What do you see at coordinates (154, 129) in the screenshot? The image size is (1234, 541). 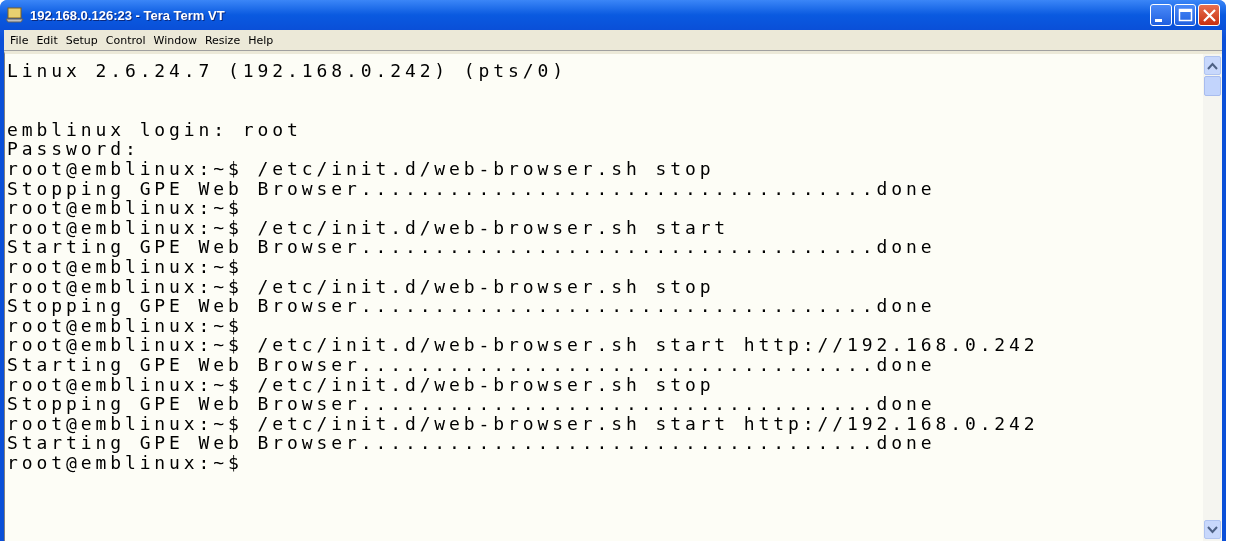 I see `terminal-line: emblinux login: root` at bounding box center [154, 129].